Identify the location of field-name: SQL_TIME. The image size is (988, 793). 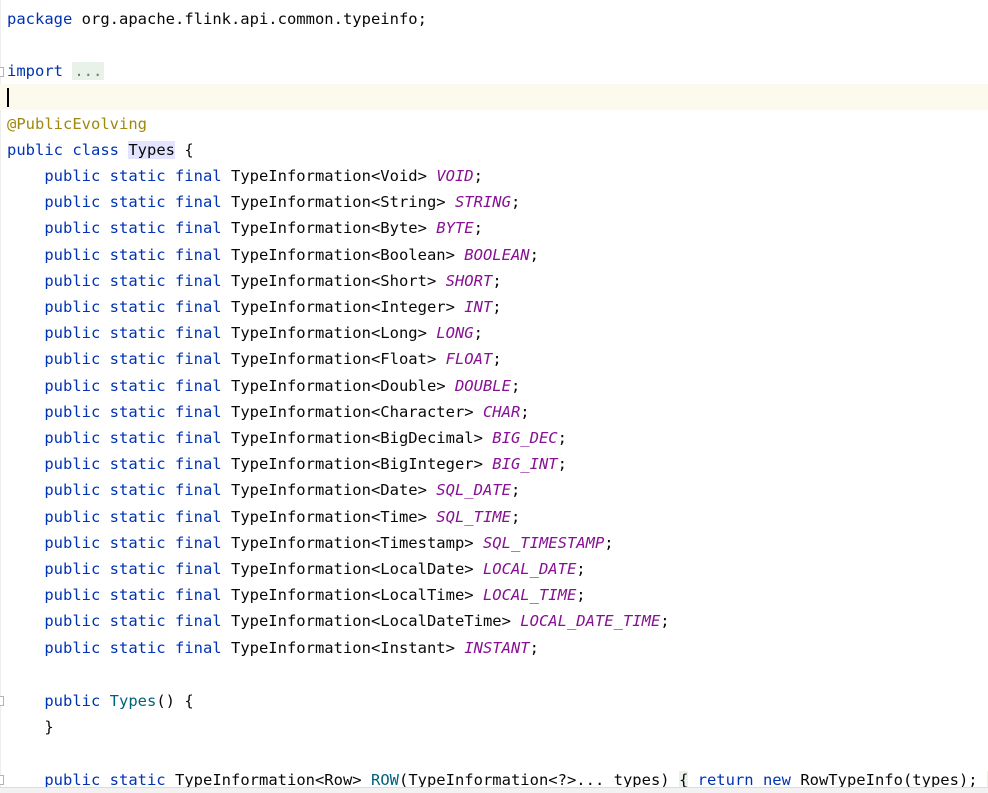
(473, 517).